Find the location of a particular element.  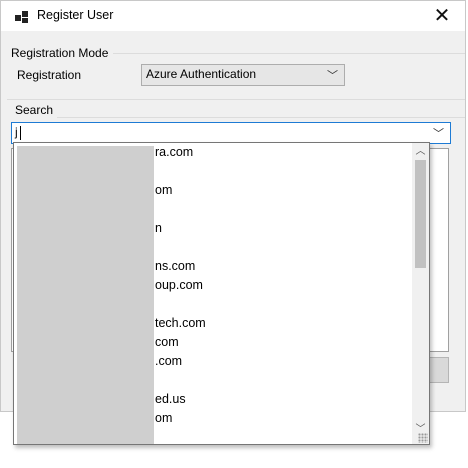

registration-label: Registration is located at coordinates (49, 75).